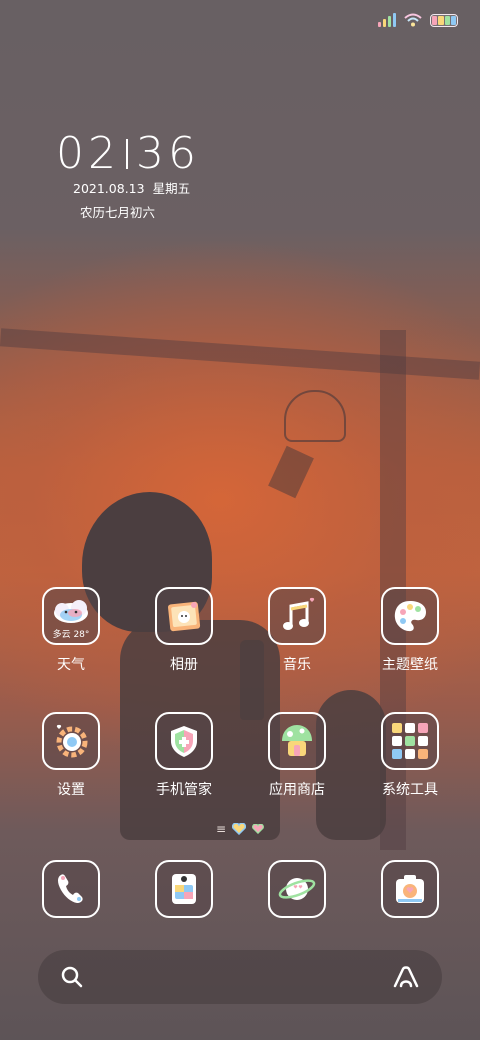 Image resolution: width=480 pixels, height=1040 pixels. Describe the element at coordinates (240, 977) in the screenshot. I see `search-bar` at that location.